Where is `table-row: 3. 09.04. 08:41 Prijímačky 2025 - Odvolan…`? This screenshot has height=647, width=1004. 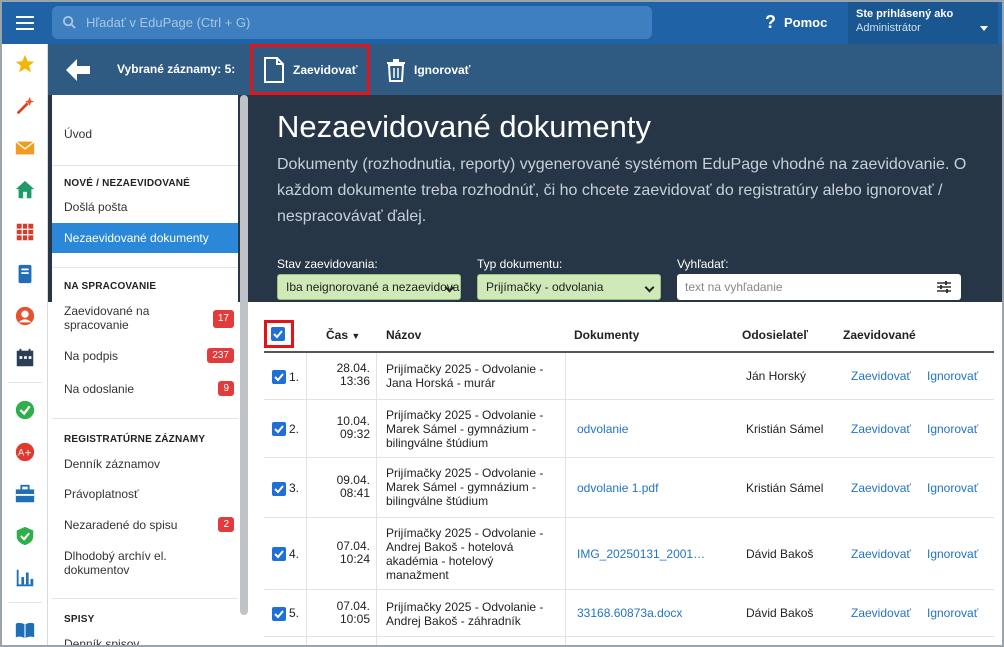
table-row: 3. 09.04. 08:41 Prijímačky 2025 - Odvolan… is located at coordinates (629, 488).